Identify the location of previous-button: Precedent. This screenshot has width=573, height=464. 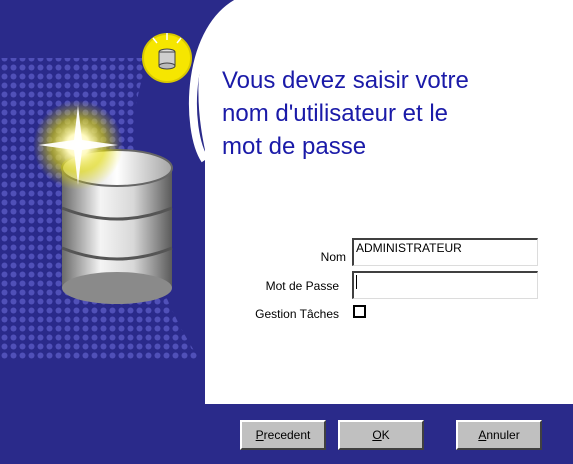
(283, 435).